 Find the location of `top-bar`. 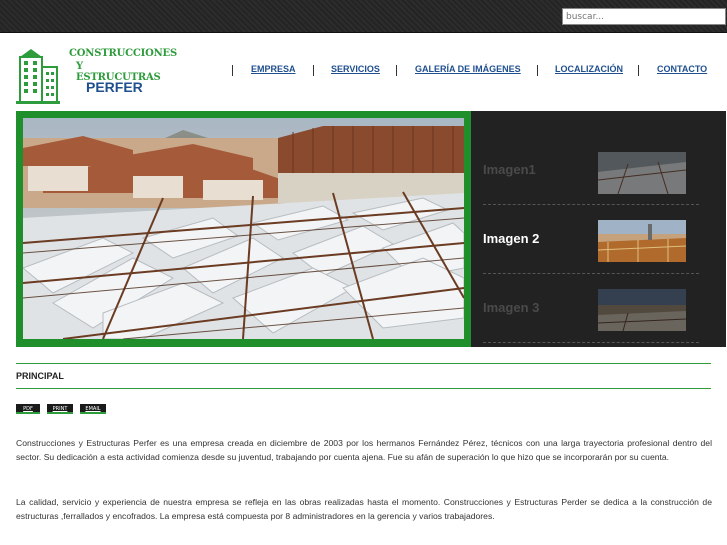

top-bar is located at coordinates (363, 16).